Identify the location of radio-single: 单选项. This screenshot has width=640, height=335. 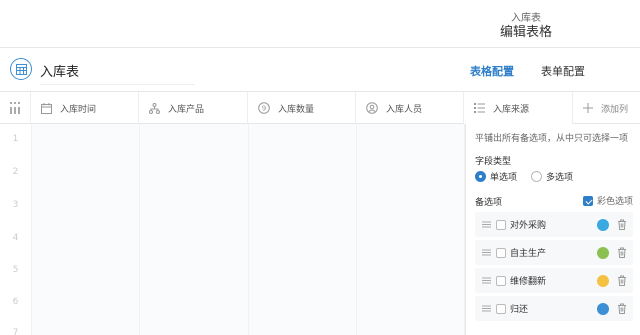
(496, 176).